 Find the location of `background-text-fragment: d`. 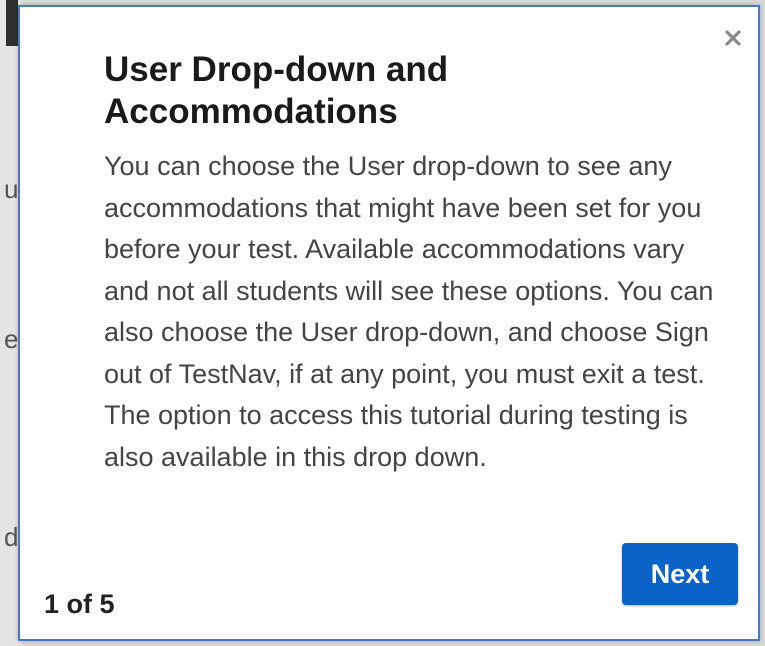

background-text-fragment: d is located at coordinates (11, 537).